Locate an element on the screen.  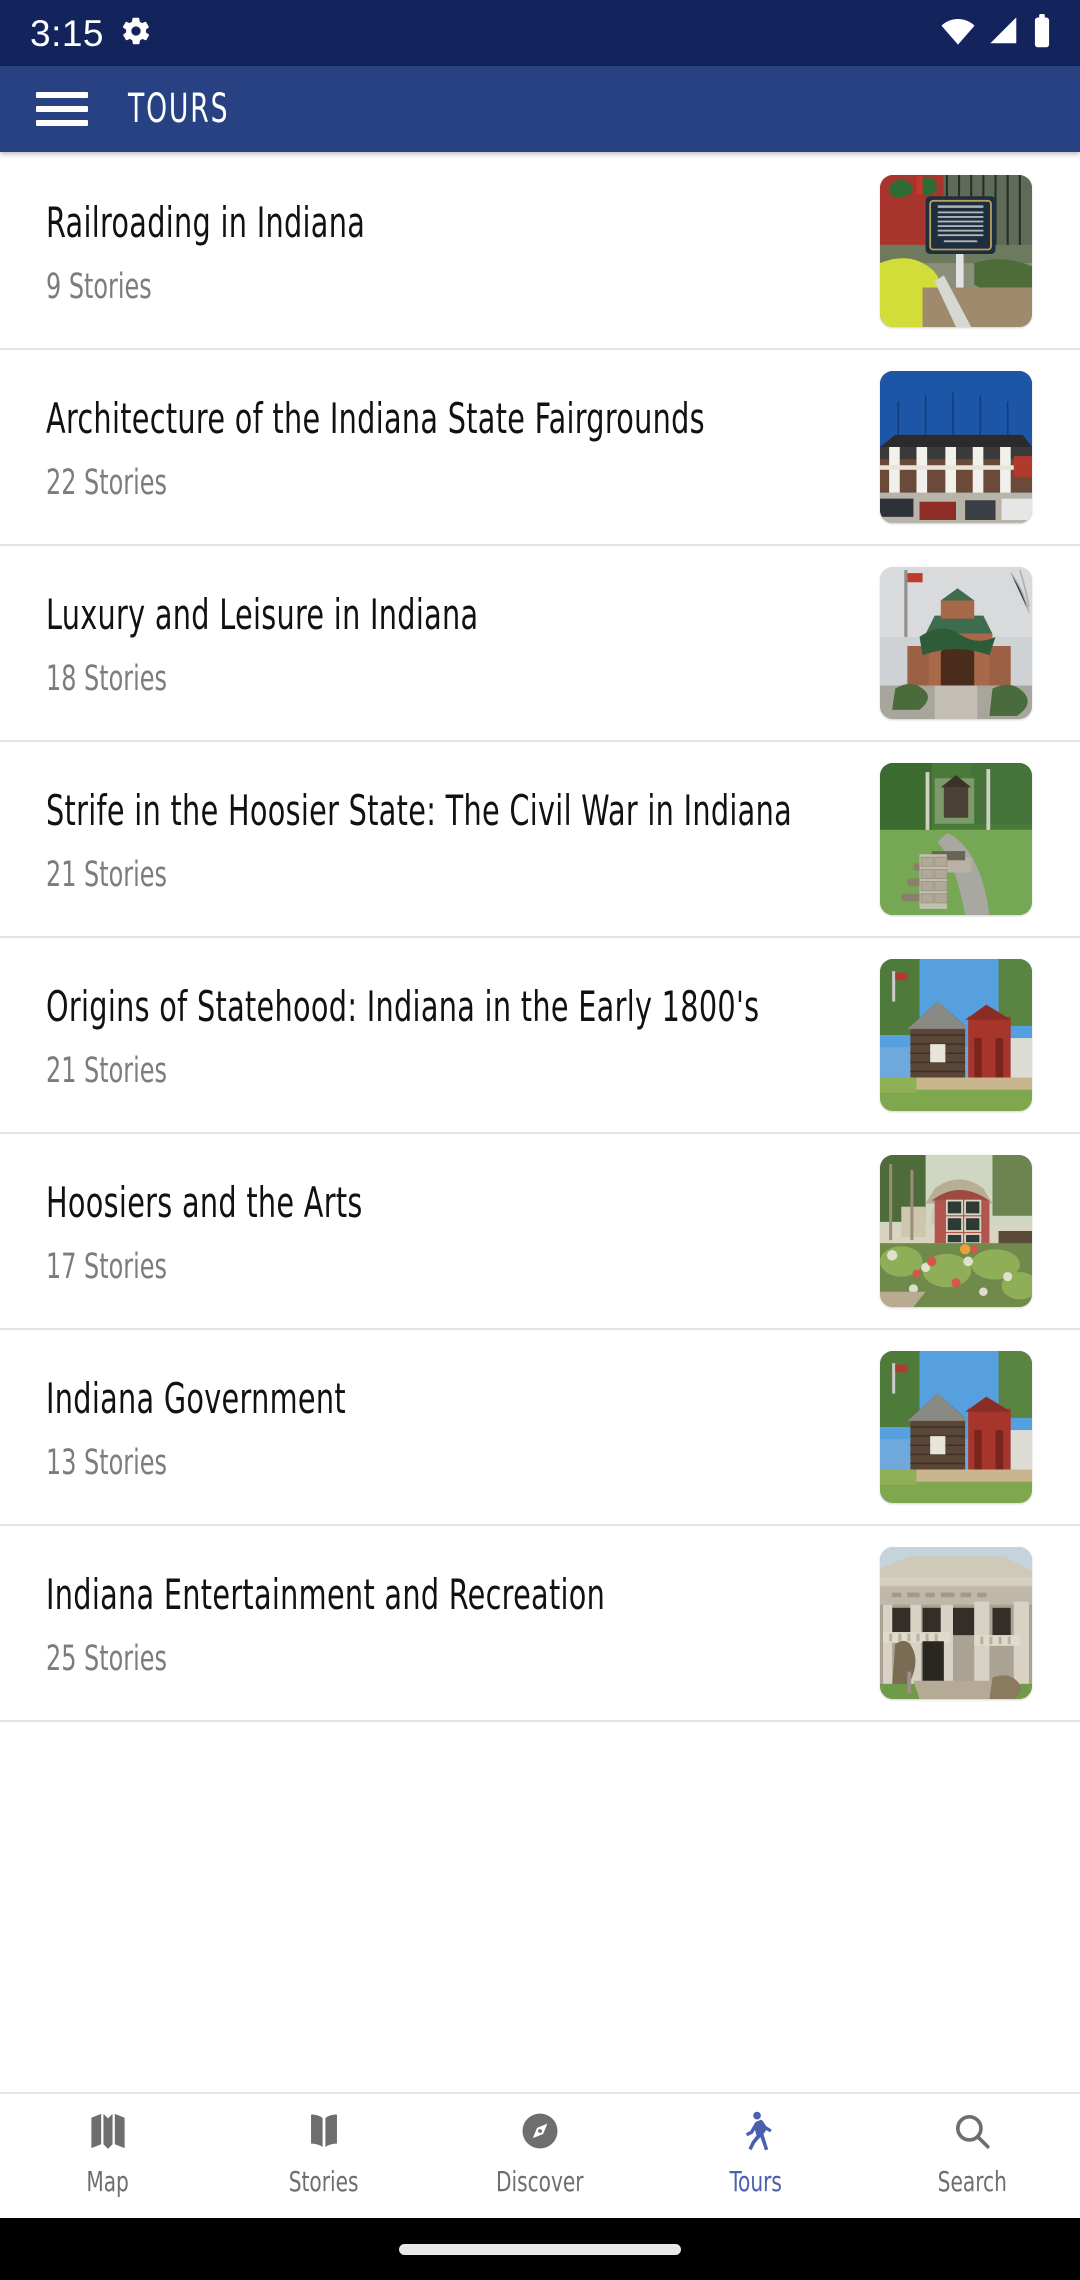
tour-text-block: Luxury and Leisure in Indiana 18 Stories is located at coordinates (463, 643).